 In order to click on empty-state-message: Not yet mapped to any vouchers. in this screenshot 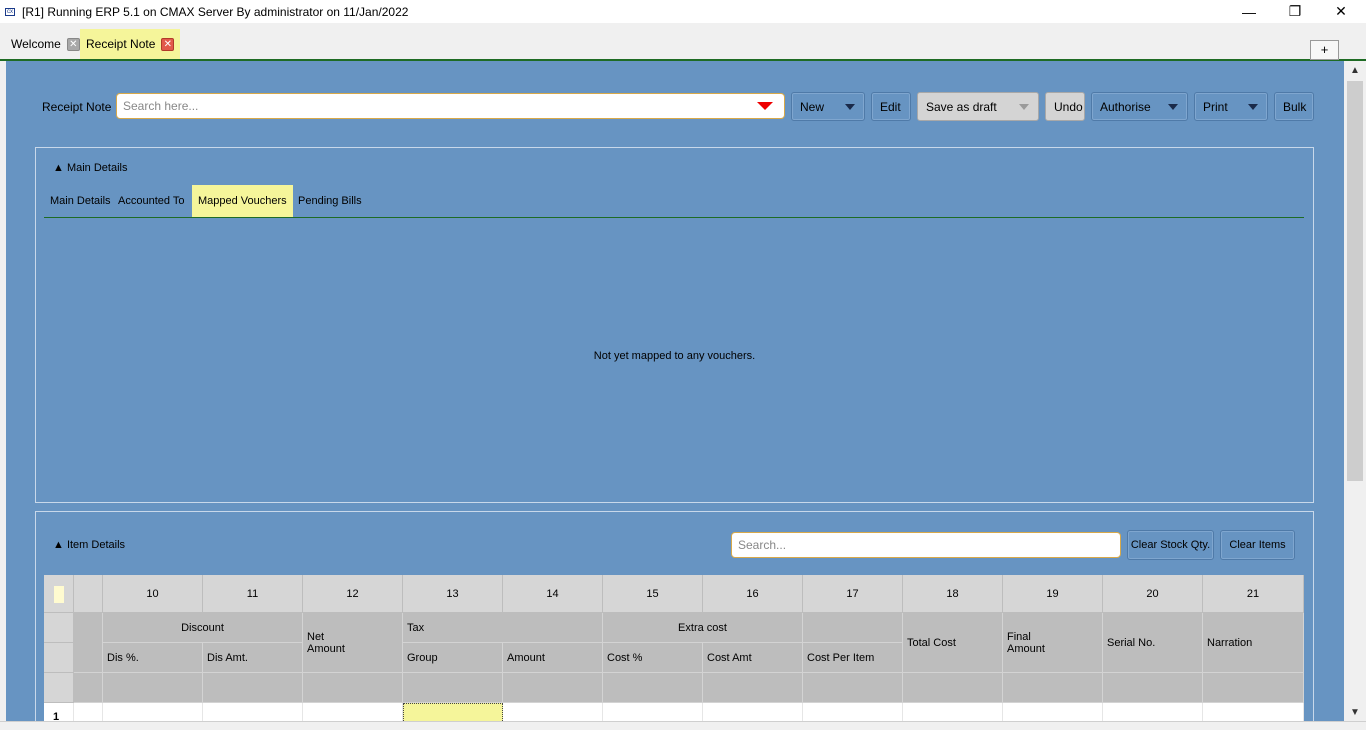, I will do `click(674, 356)`.